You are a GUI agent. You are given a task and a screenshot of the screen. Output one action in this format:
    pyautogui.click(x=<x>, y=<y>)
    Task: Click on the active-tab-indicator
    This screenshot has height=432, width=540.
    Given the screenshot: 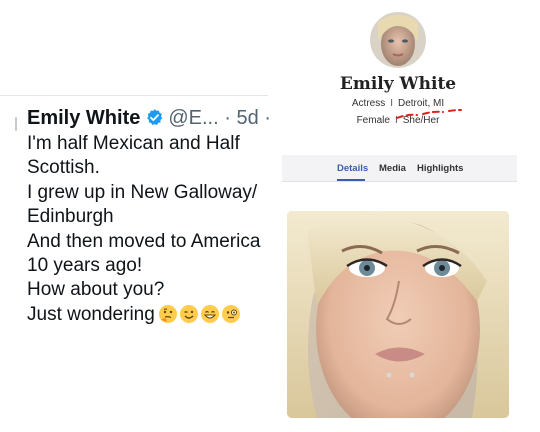 What is the action you would take?
    pyautogui.click(x=351, y=180)
    